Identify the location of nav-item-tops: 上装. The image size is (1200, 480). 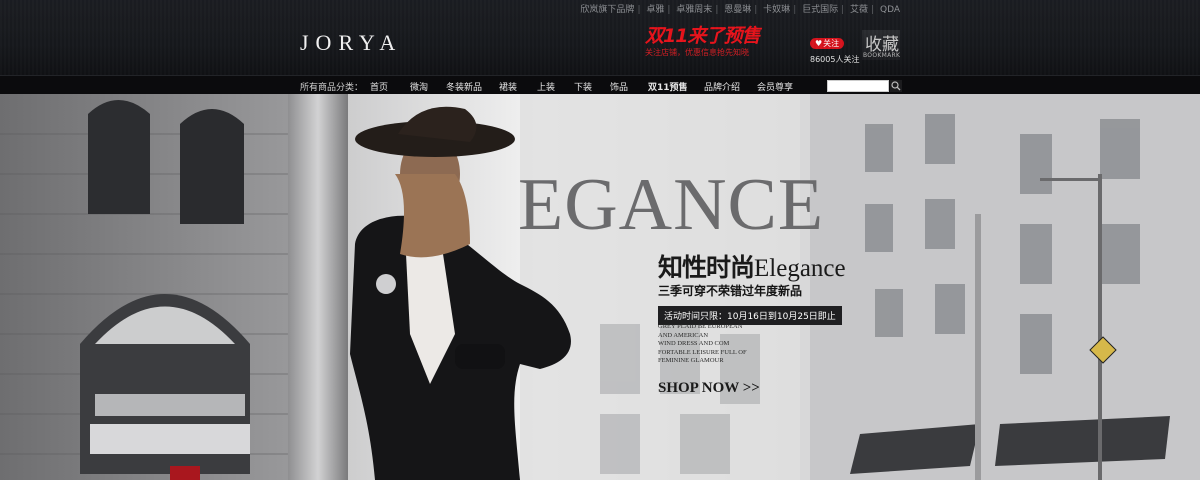
(546, 86).